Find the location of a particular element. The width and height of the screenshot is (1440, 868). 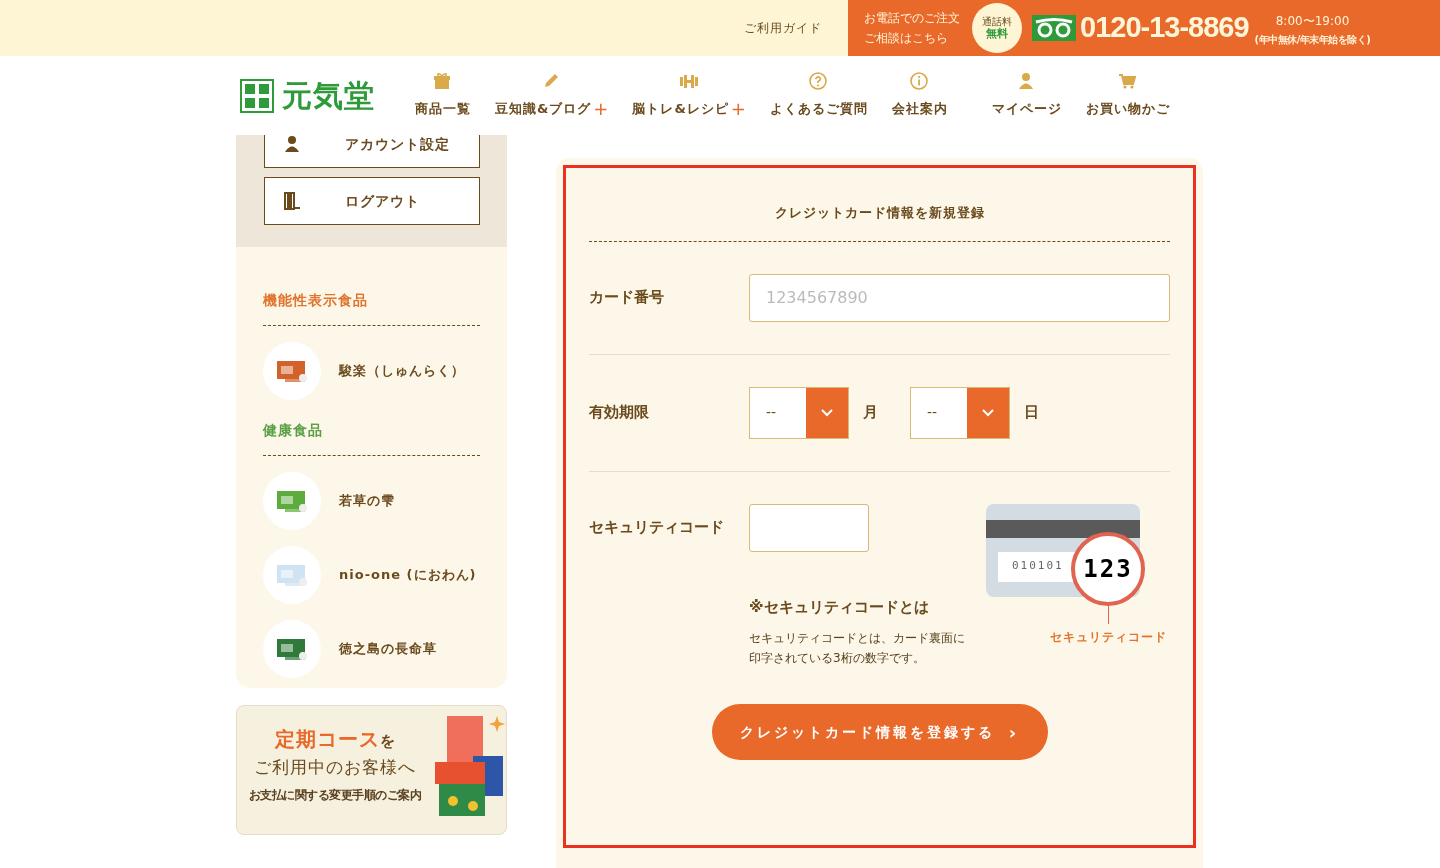

card-caption: セキュリティコード is located at coordinates (1108, 637).